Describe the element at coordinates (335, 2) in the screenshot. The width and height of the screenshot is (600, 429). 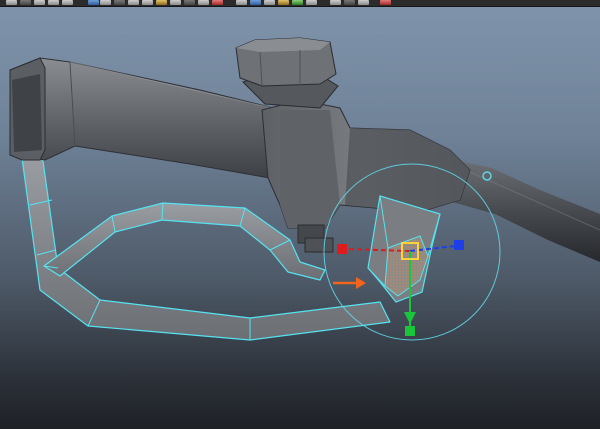
I see `move-tool-icon` at that location.